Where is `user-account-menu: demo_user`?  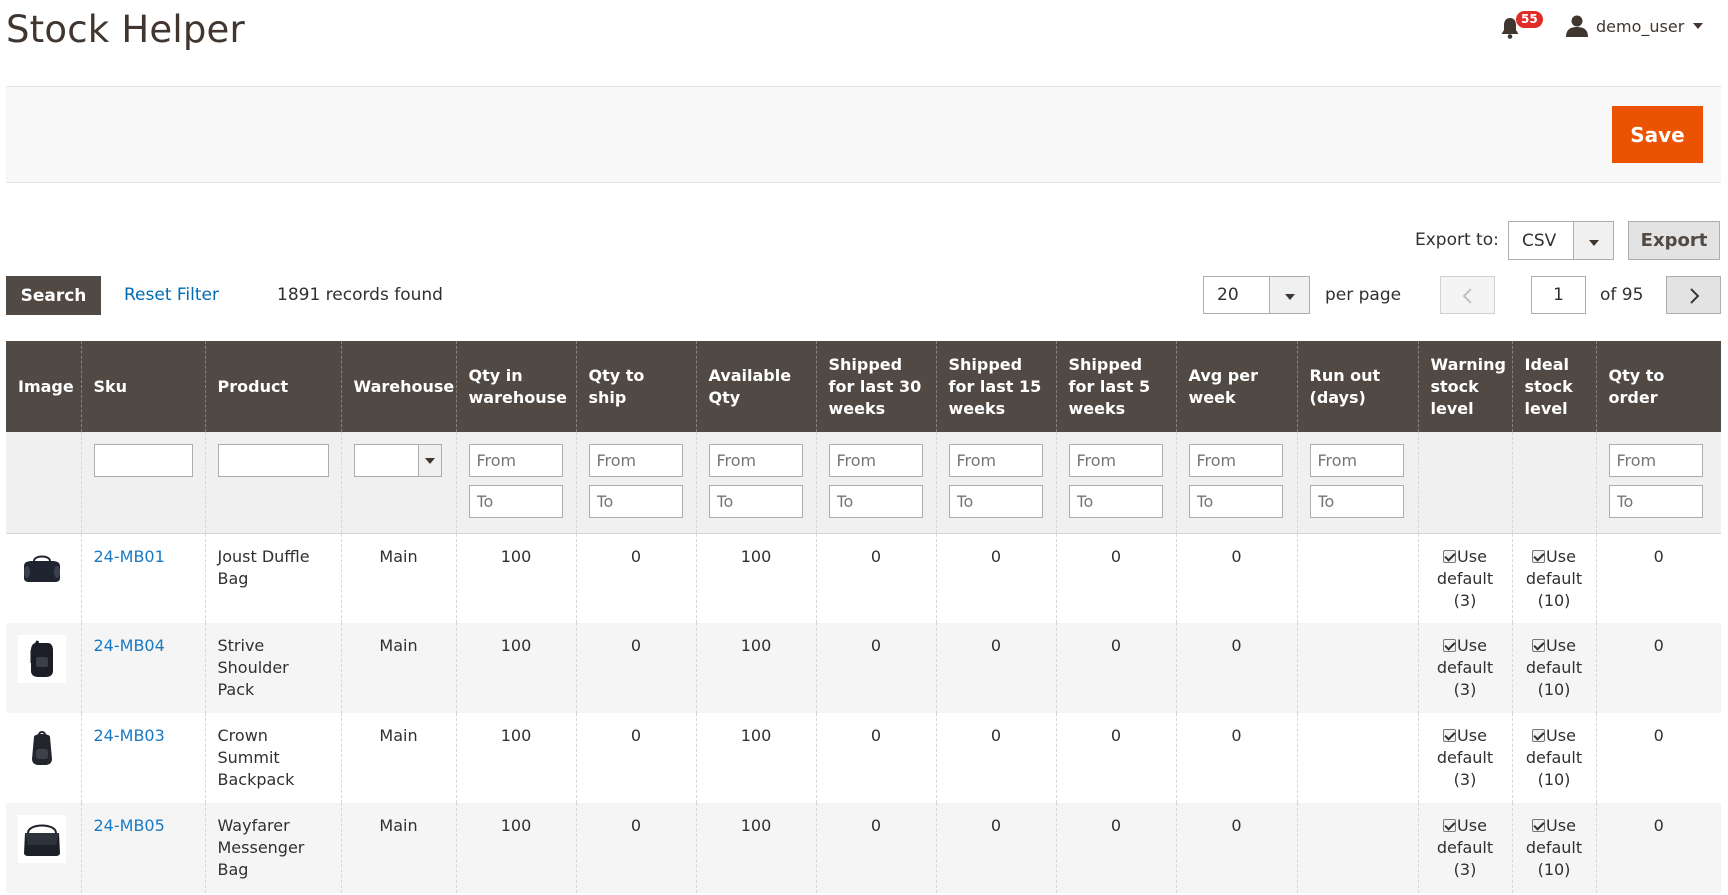 user-account-menu: demo_user is located at coordinates (1635, 26).